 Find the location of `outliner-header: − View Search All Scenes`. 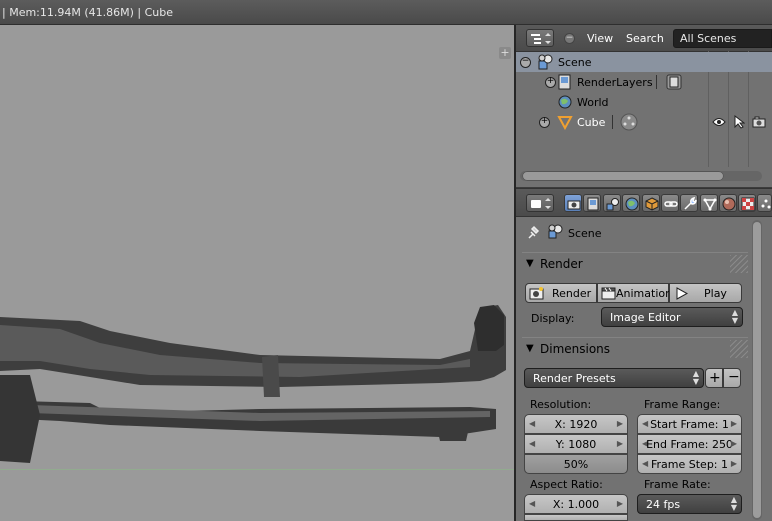

outliner-header: − View Search All Scenes is located at coordinates (644, 38).